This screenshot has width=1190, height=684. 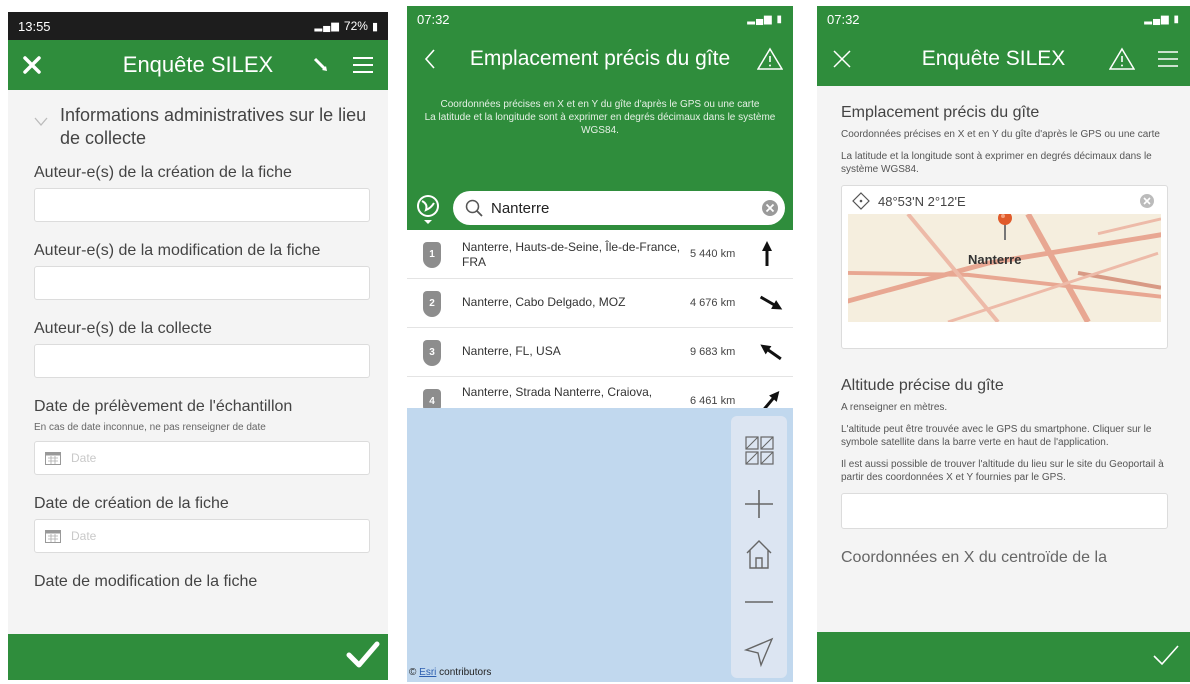 I want to click on basemap-button, so click(x=759, y=452).